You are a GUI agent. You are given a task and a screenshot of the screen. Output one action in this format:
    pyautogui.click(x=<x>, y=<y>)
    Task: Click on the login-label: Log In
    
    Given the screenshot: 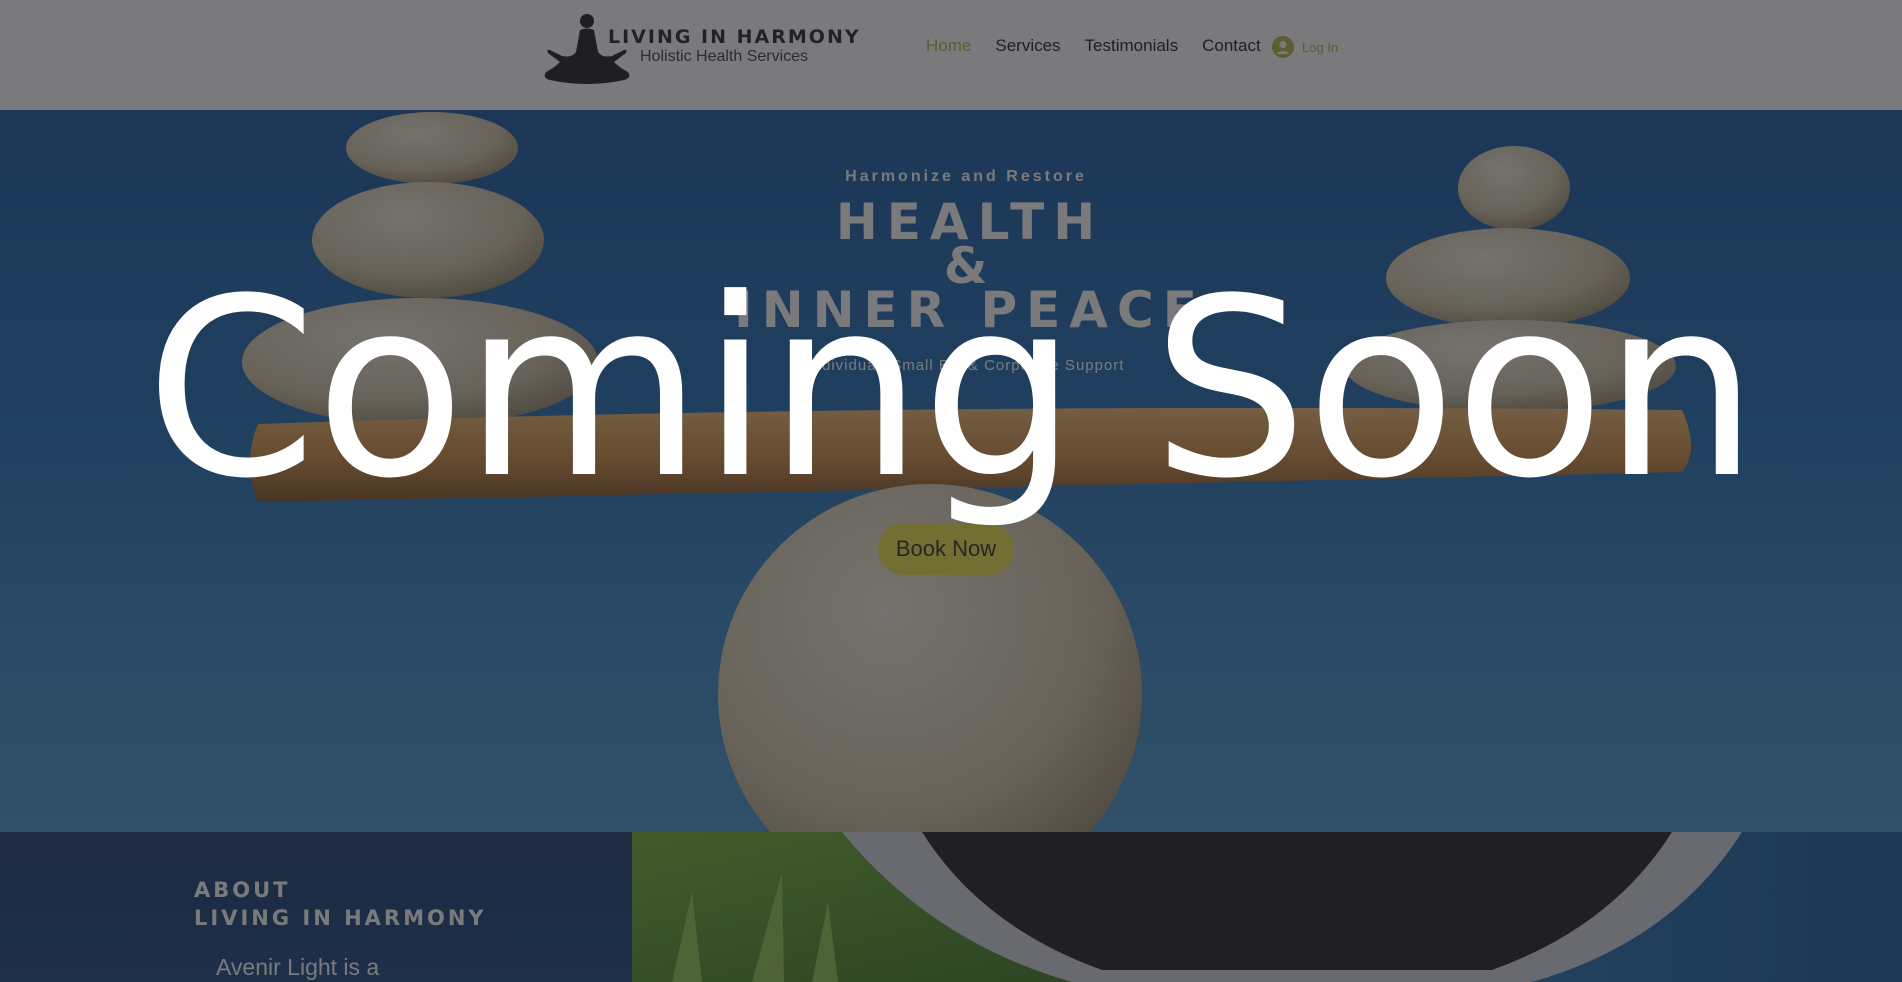 What is the action you would take?
    pyautogui.click(x=1320, y=47)
    